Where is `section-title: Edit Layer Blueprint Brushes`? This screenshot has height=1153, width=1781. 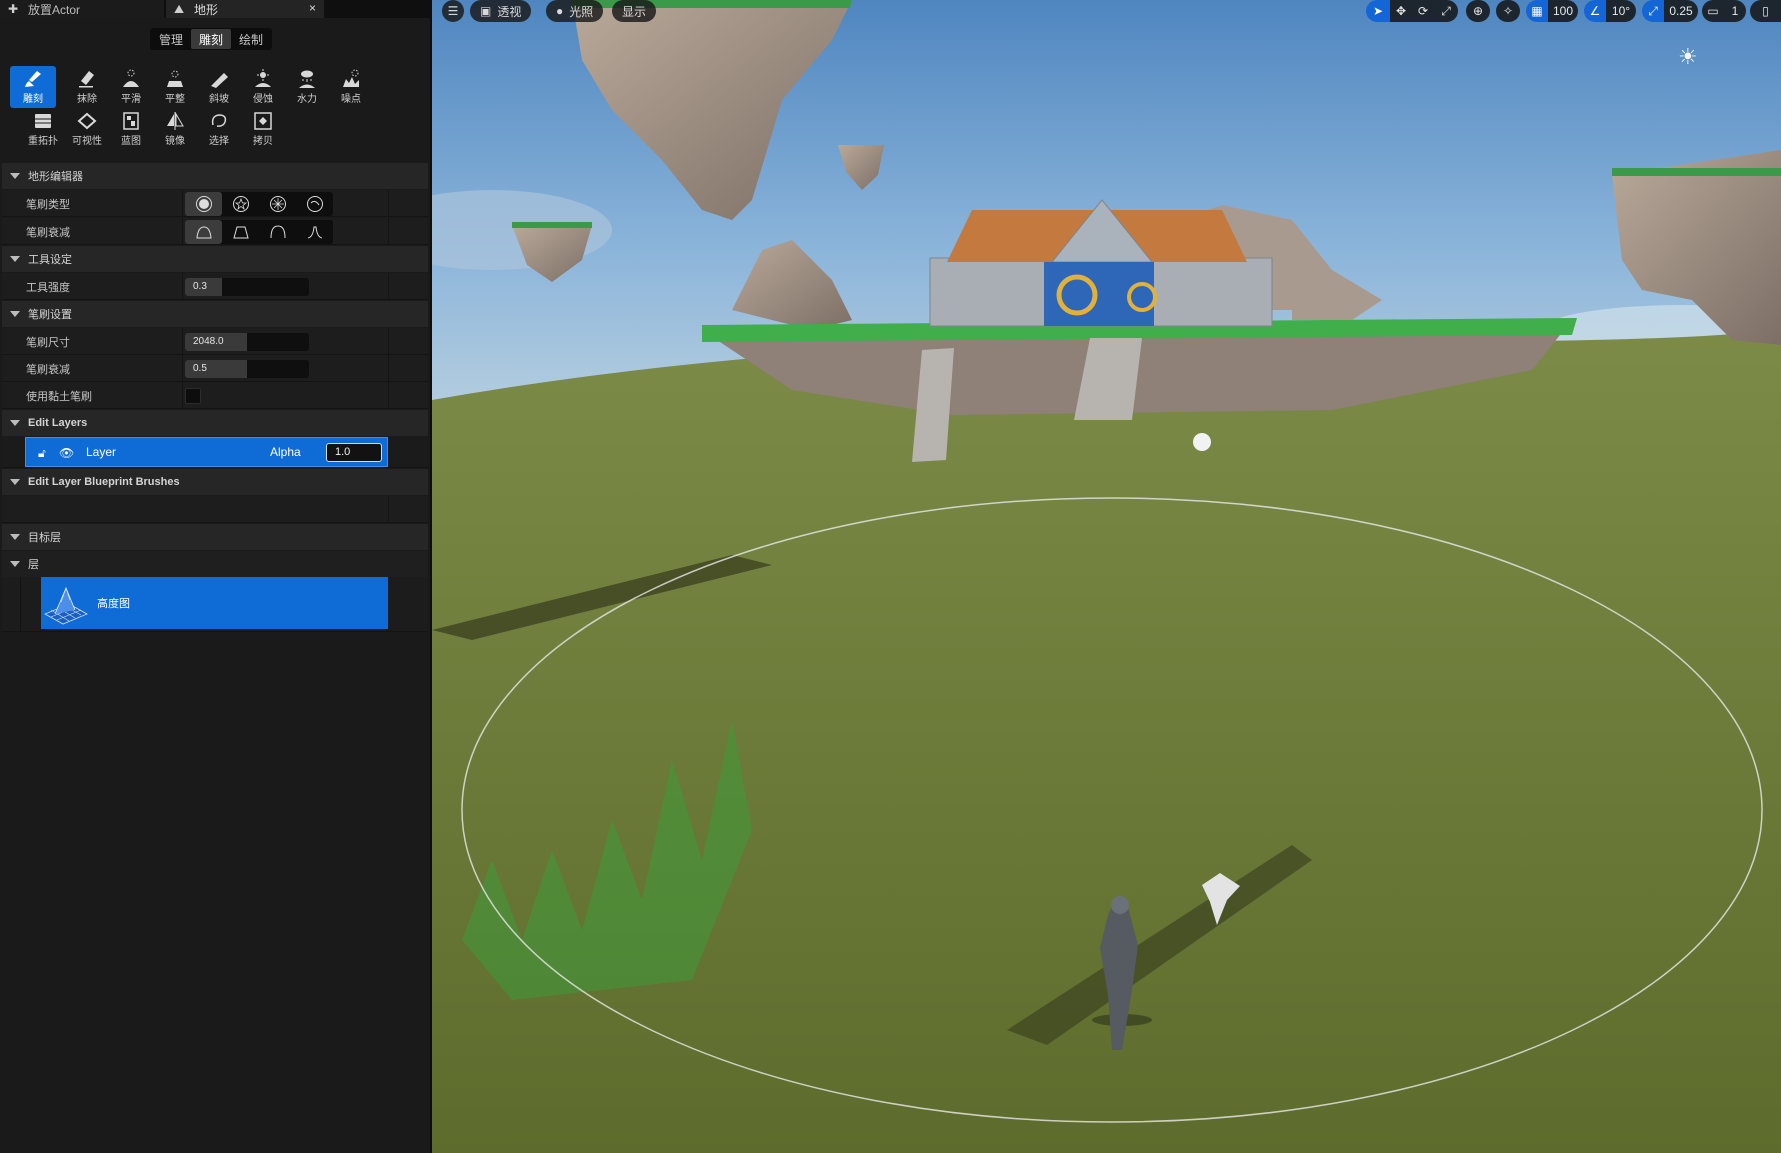
section-title: Edit Layer Blueprint Brushes is located at coordinates (104, 482).